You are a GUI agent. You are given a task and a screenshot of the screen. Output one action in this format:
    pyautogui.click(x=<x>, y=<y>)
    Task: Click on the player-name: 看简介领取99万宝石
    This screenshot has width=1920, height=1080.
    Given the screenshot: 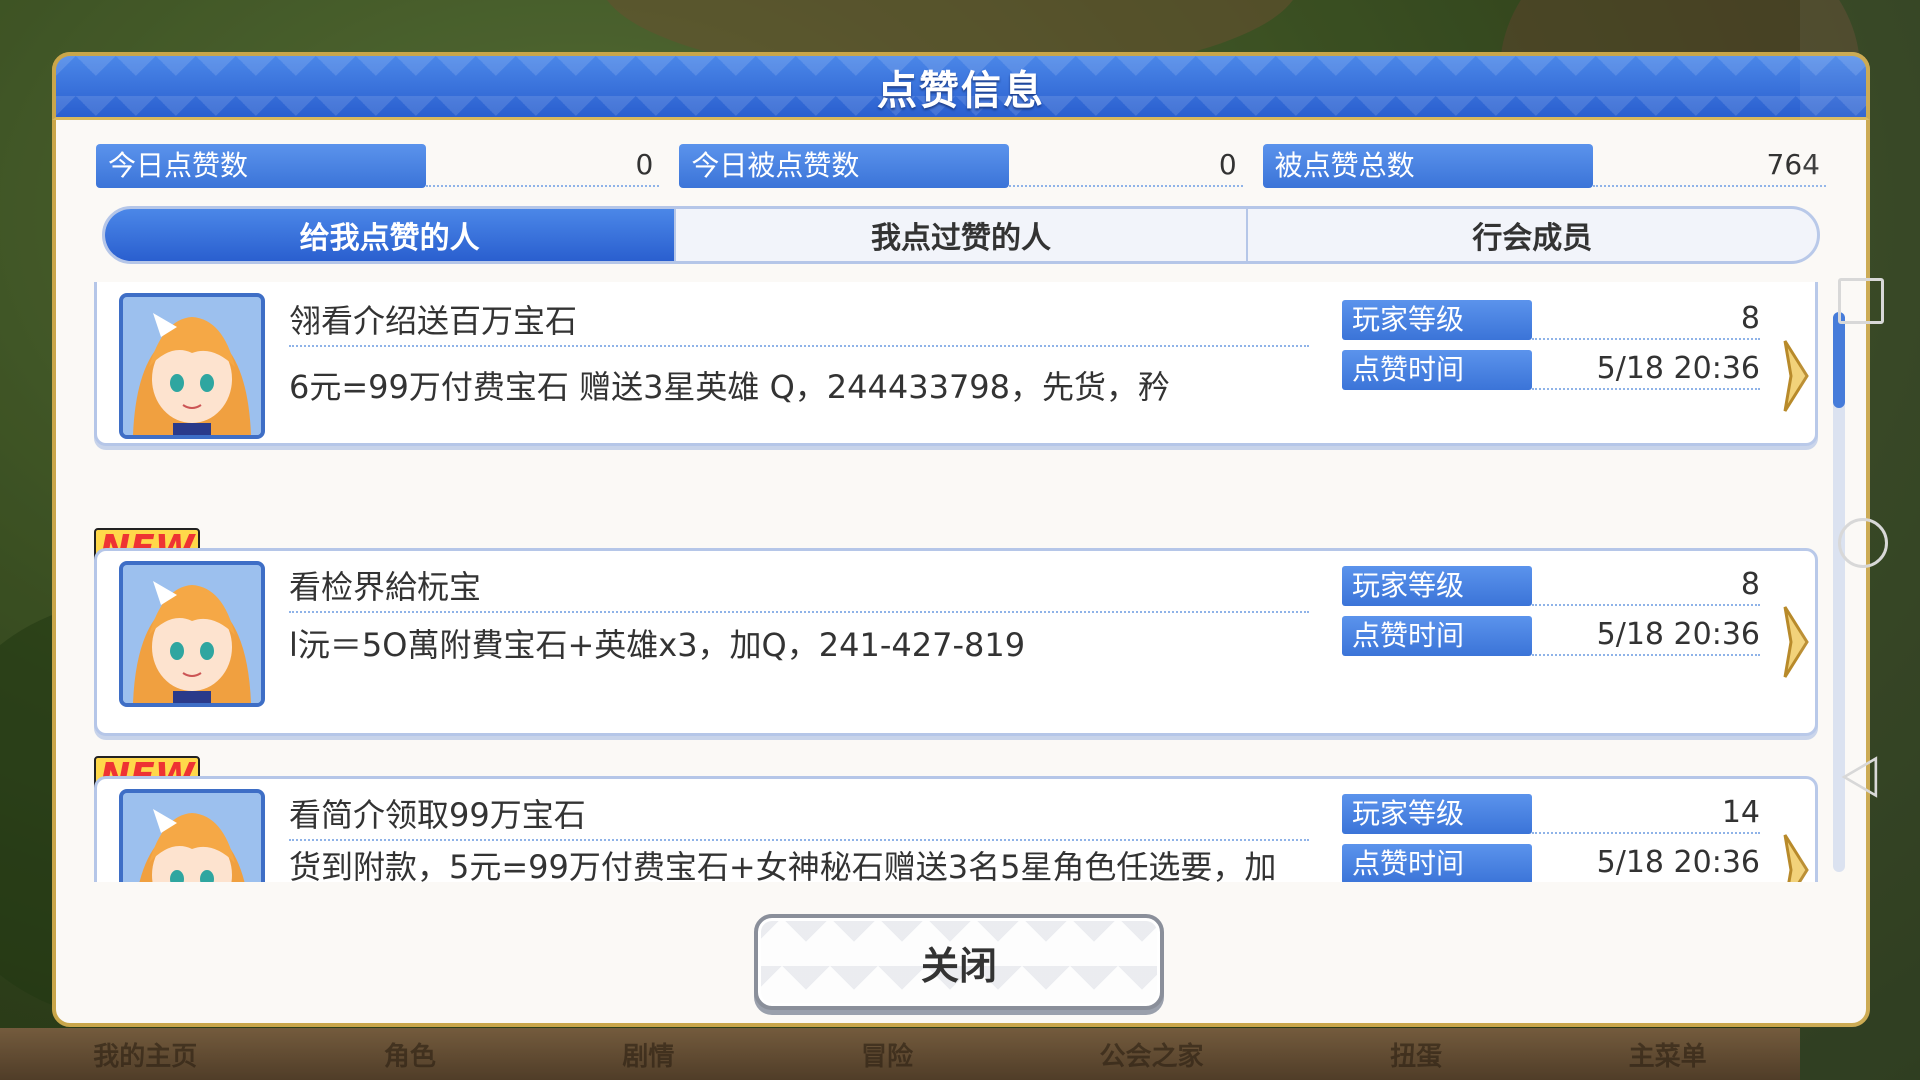 What is the action you would take?
    pyautogui.click(x=799, y=816)
    